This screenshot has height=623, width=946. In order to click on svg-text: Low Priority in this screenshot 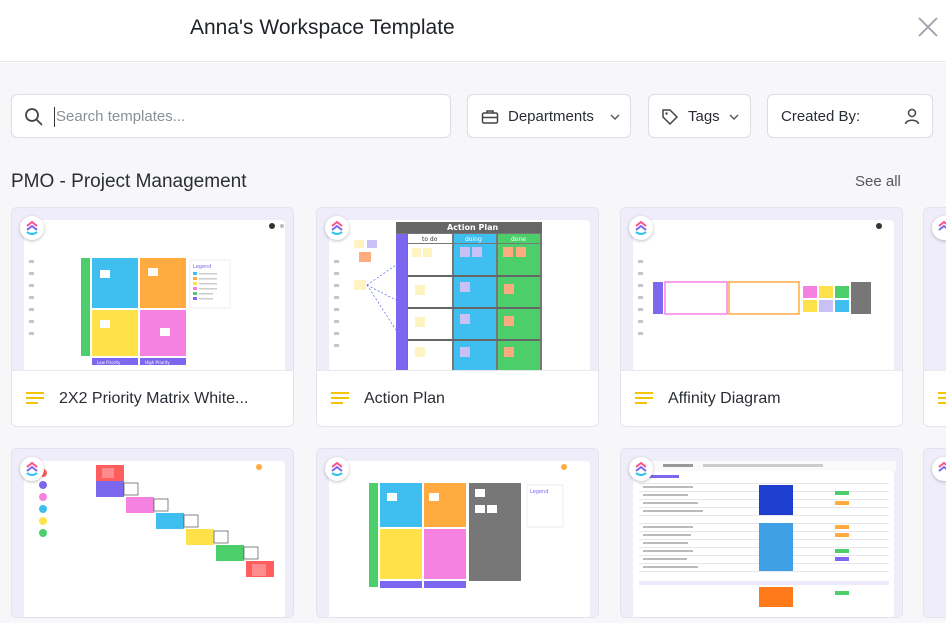, I will do `click(109, 362)`.